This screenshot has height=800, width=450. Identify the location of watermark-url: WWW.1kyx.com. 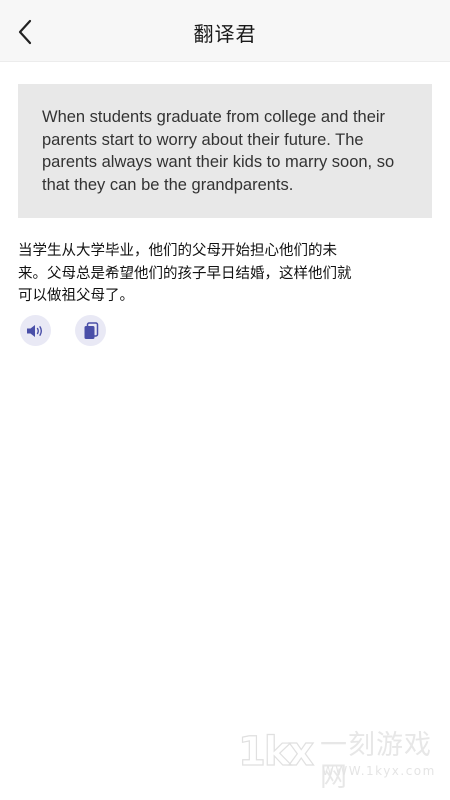
(379, 771).